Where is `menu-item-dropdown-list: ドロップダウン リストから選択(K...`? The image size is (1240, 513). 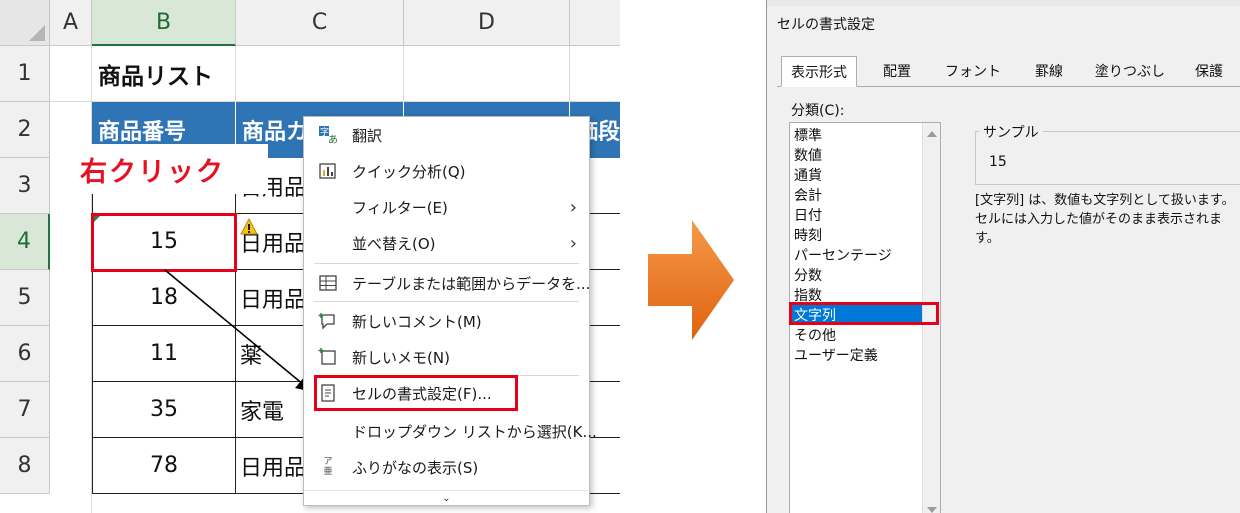 menu-item-dropdown-list: ドロップダウン リストから選択(K... is located at coordinates (450, 431).